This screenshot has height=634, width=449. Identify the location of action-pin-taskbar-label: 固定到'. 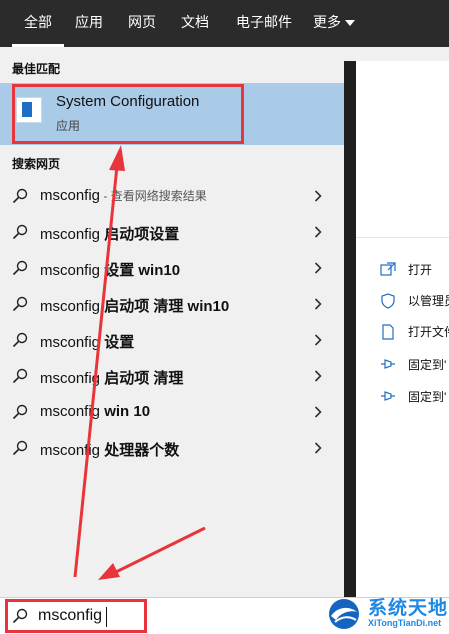
(427, 397).